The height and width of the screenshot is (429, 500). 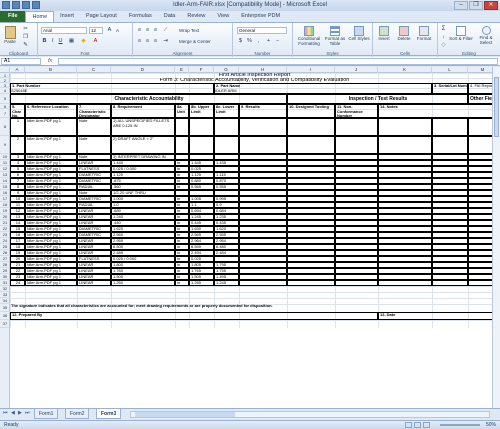 I want to click on currency-icon: $, so click(x=240, y=41).